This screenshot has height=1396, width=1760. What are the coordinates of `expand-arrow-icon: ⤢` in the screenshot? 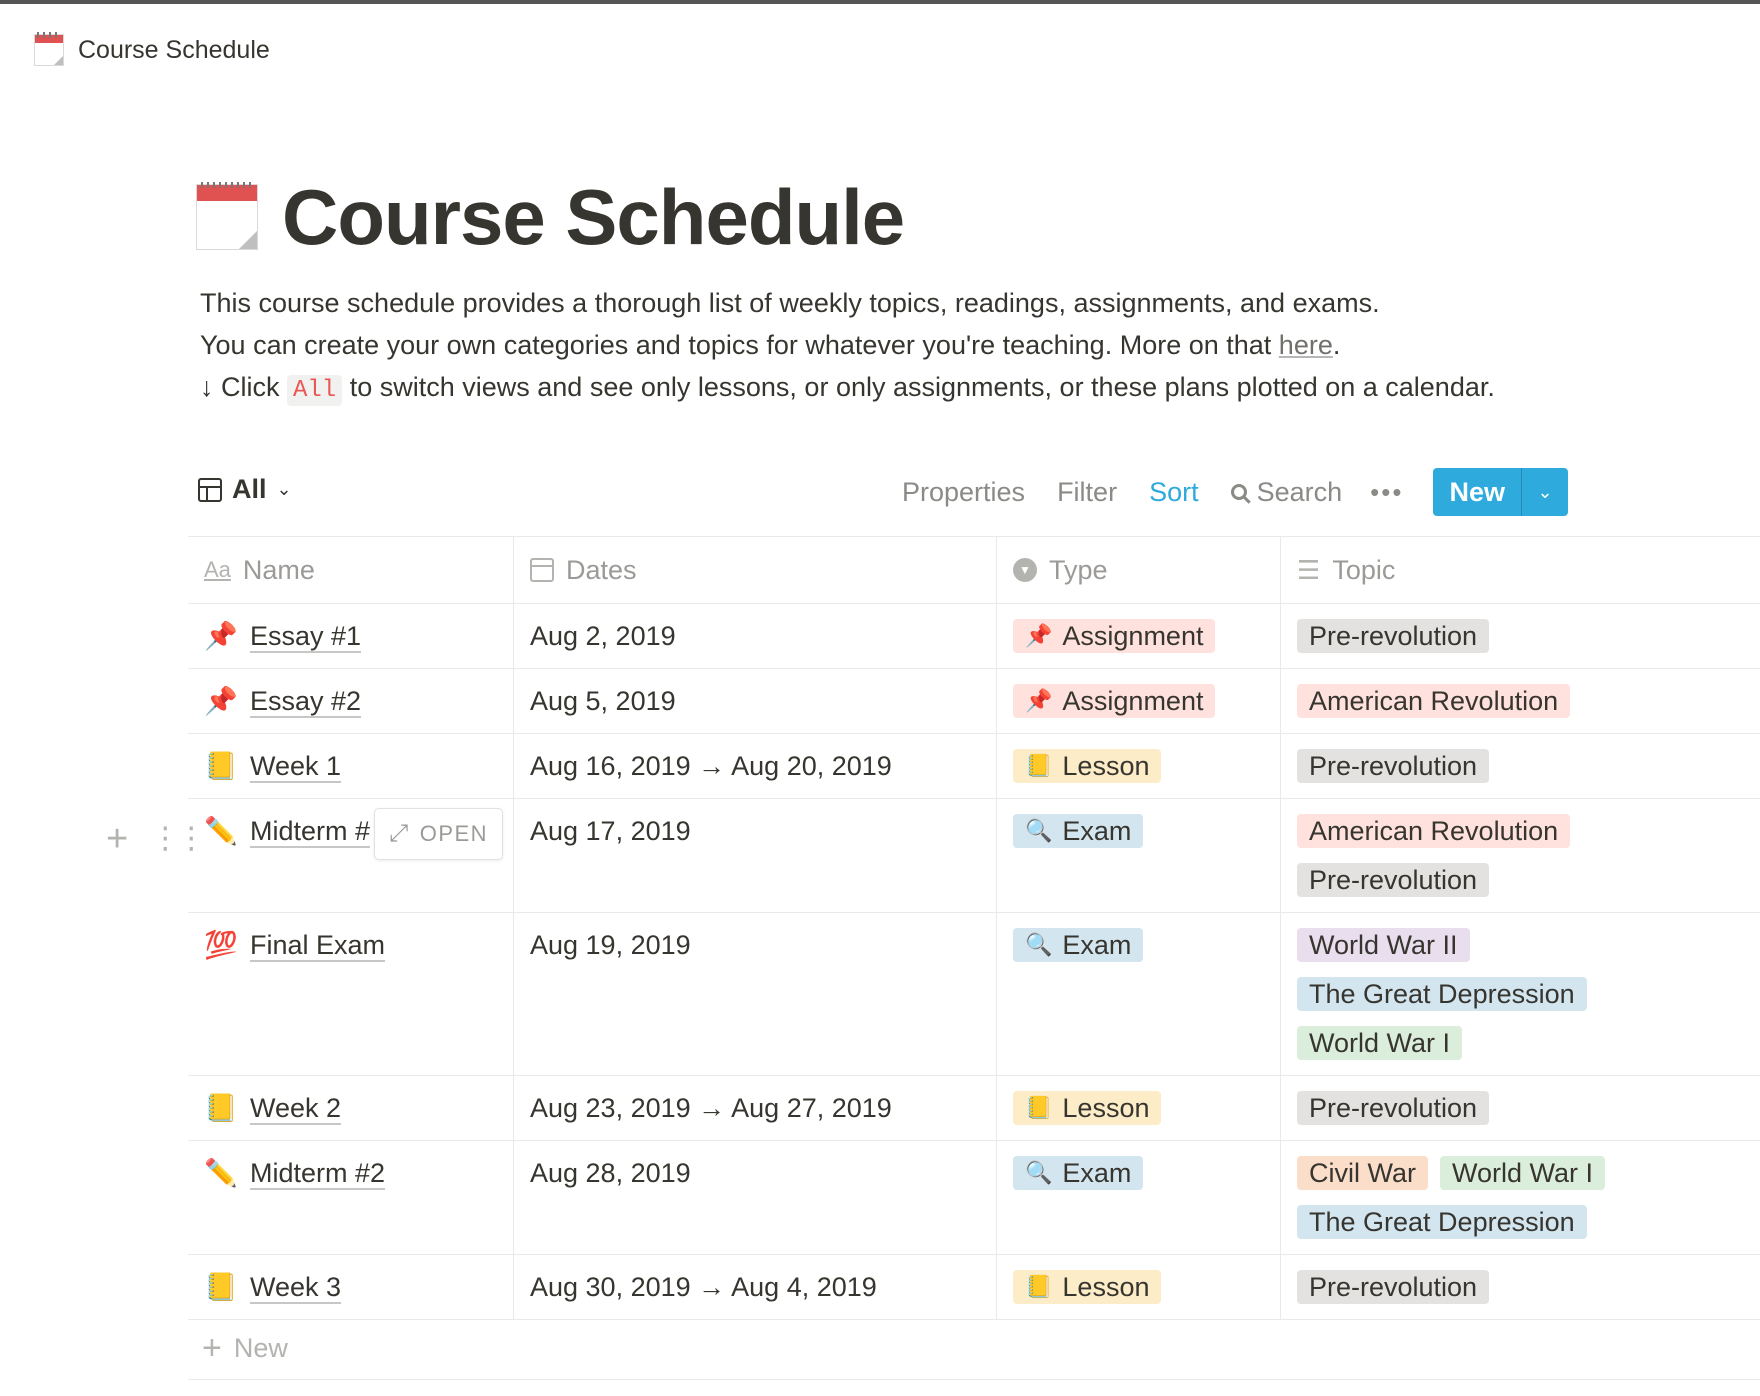 It's located at (399, 833).